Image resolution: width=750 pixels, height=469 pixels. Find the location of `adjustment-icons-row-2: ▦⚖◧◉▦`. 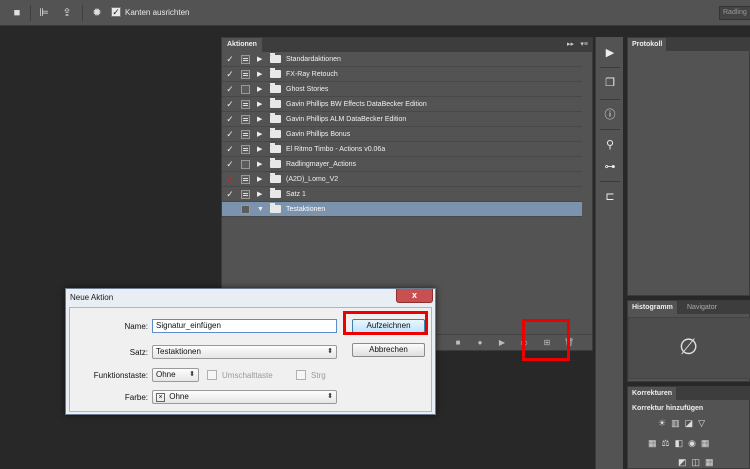

adjustment-icons-row-2: ▦⚖◧◉▦ is located at coordinates (681, 443).